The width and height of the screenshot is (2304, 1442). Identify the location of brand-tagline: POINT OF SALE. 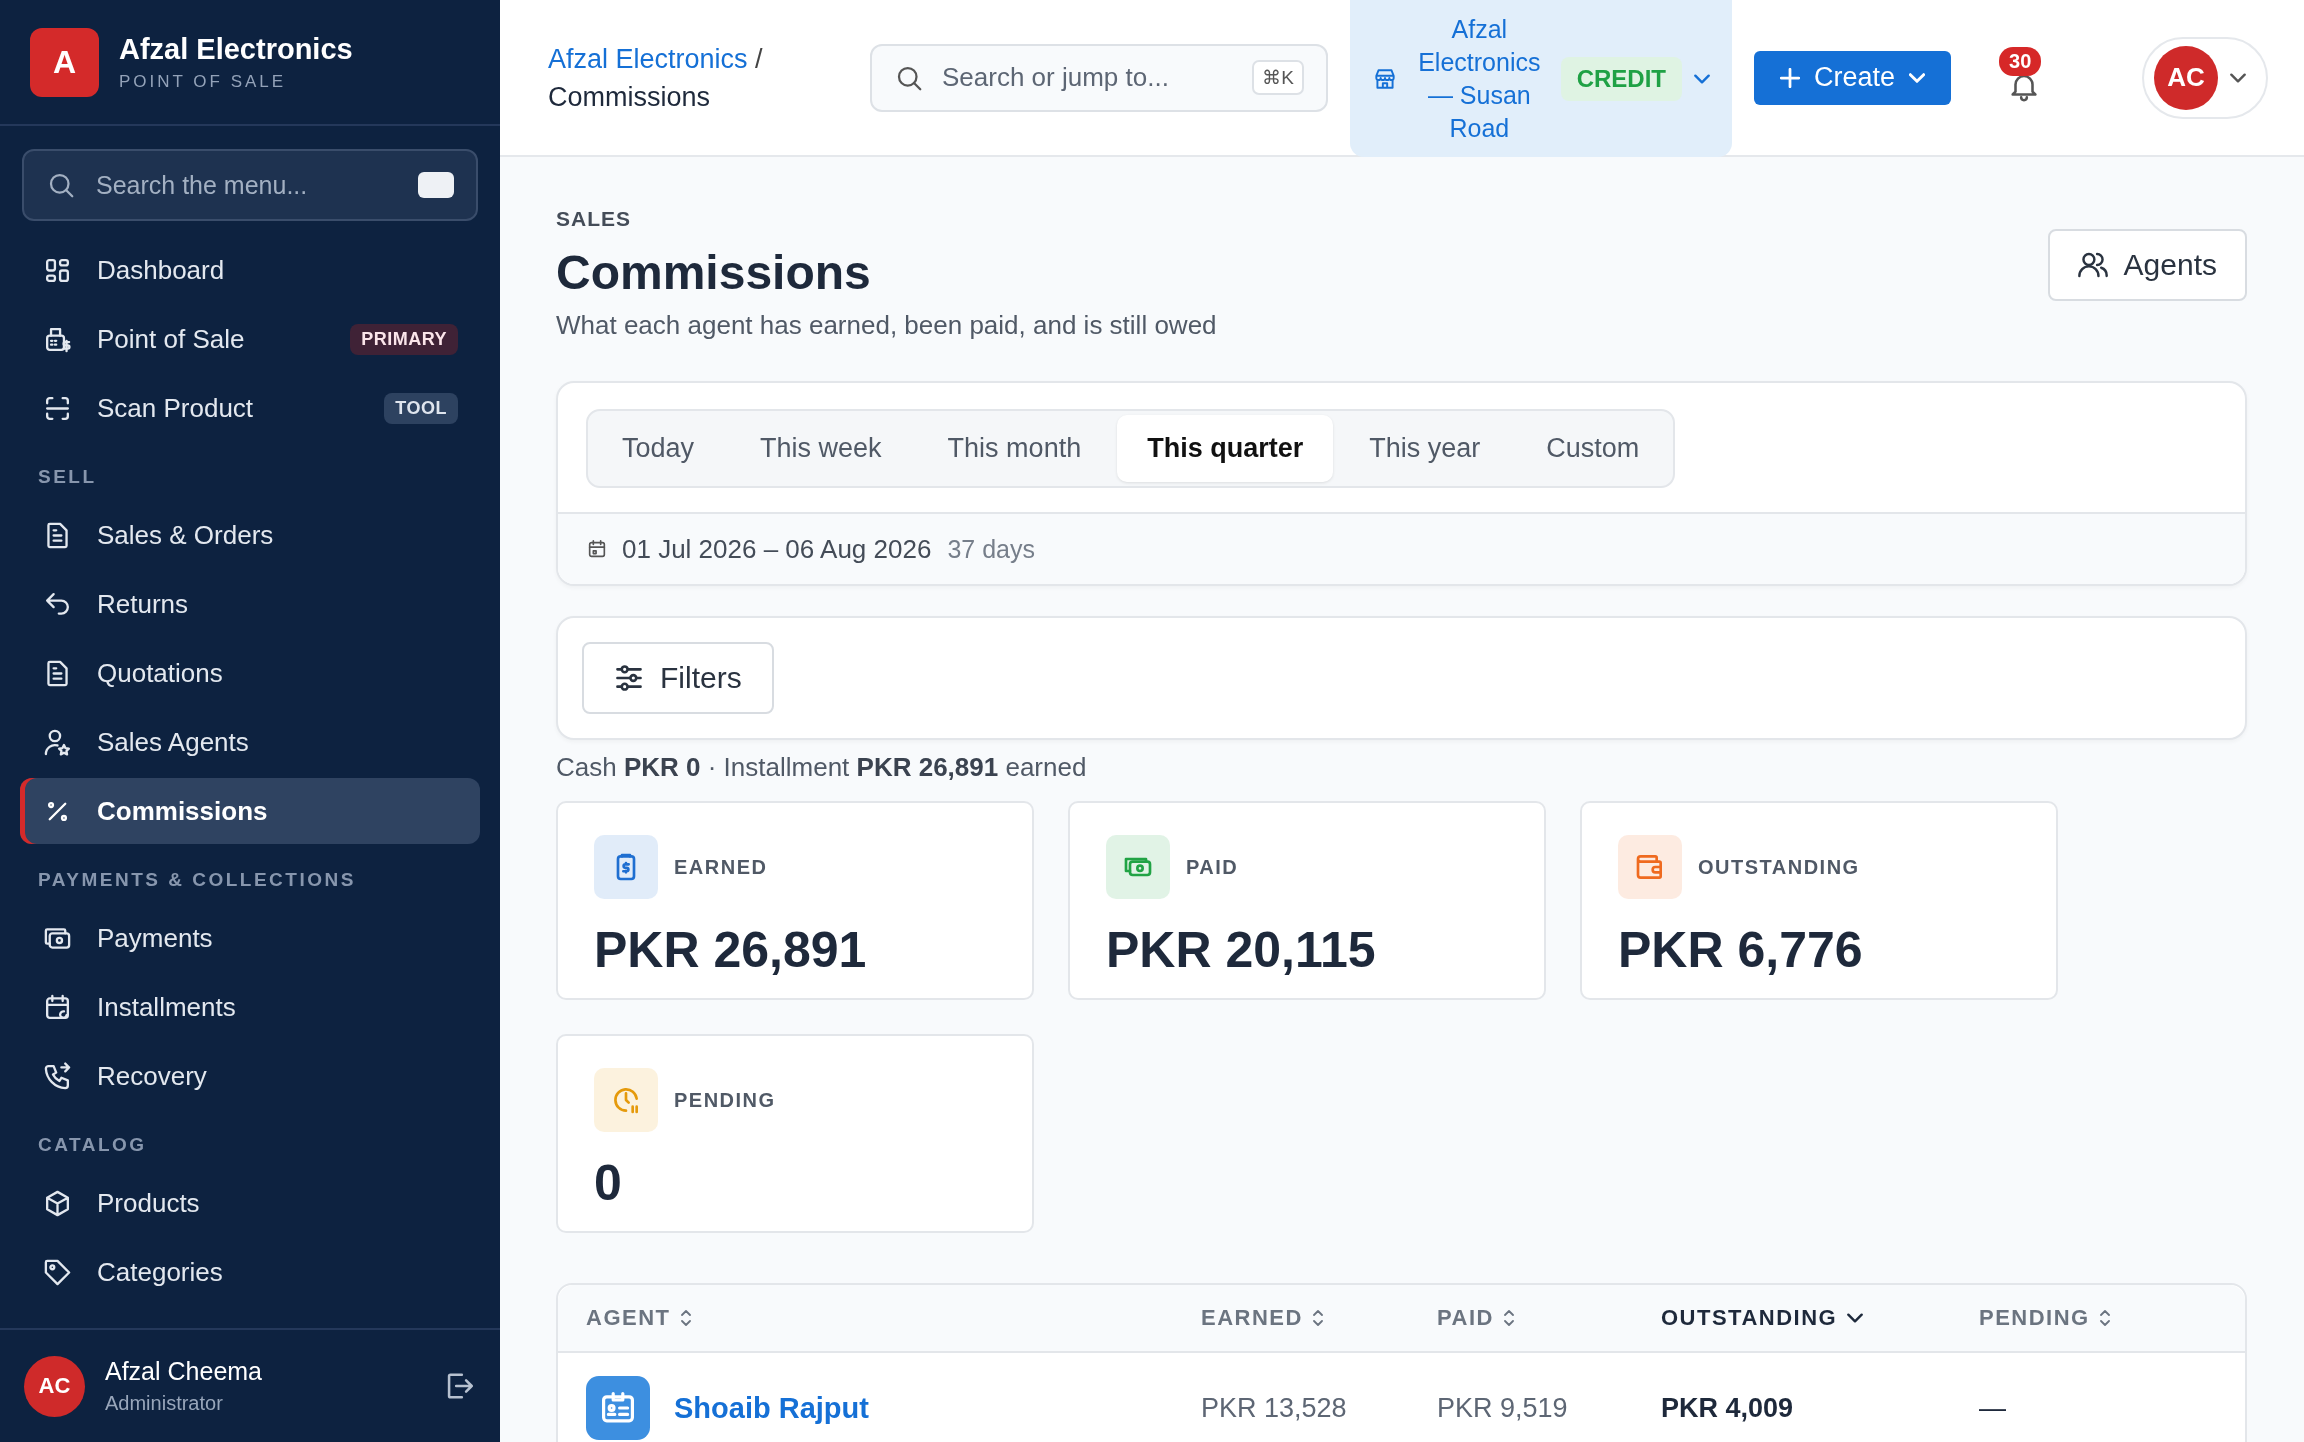
(203, 81).